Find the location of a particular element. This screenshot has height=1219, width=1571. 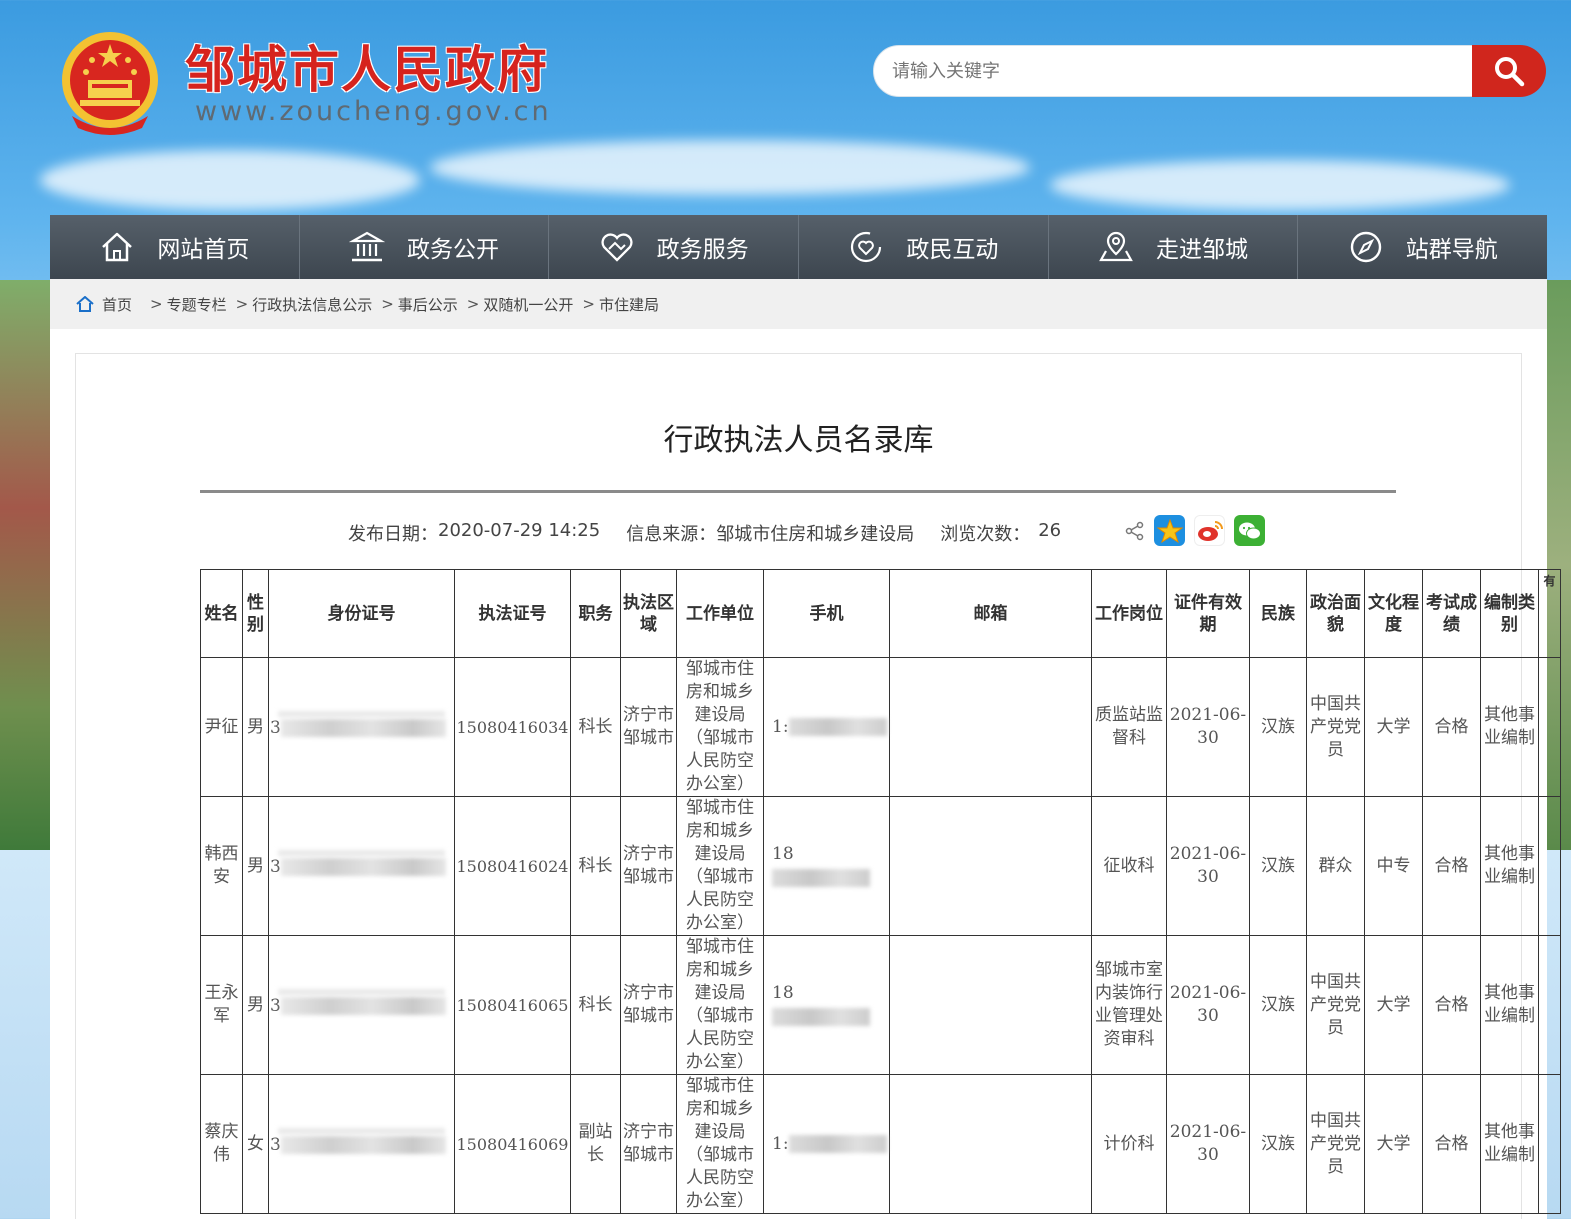

source-label: 信息来源： is located at coordinates (671, 534).